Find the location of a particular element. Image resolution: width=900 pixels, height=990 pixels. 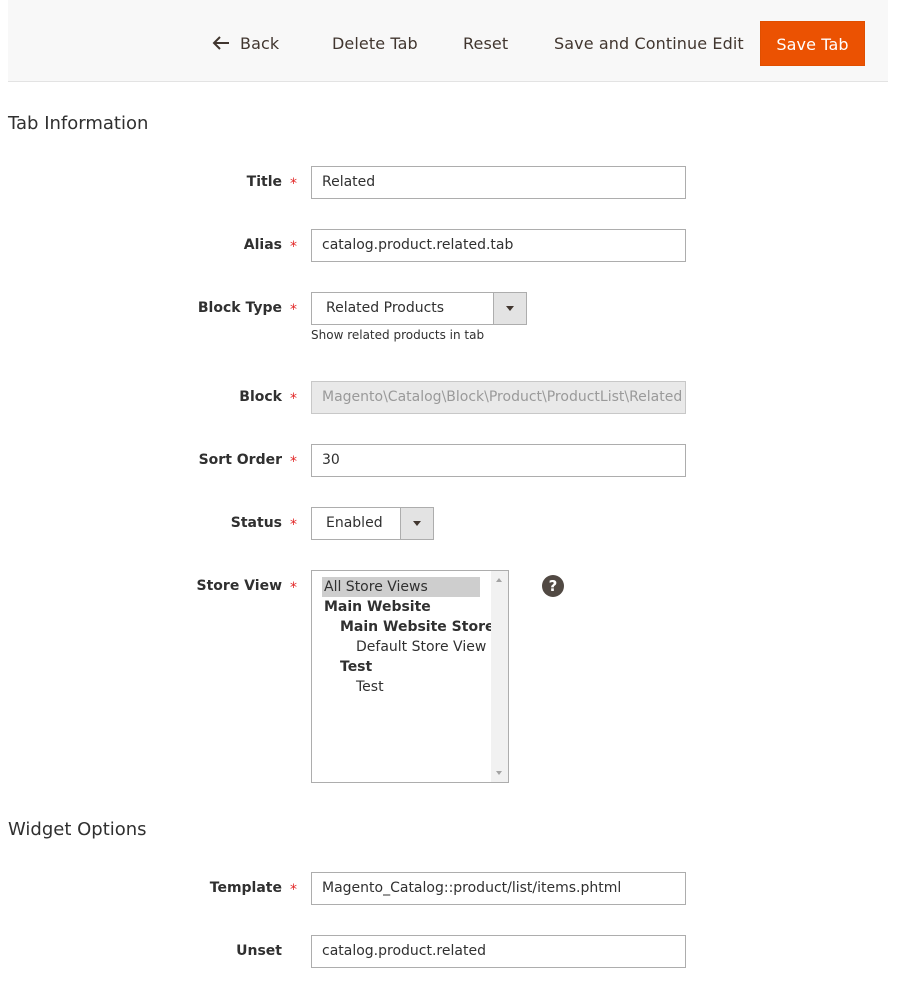

save-tab-button: Save Tab is located at coordinates (812, 43).